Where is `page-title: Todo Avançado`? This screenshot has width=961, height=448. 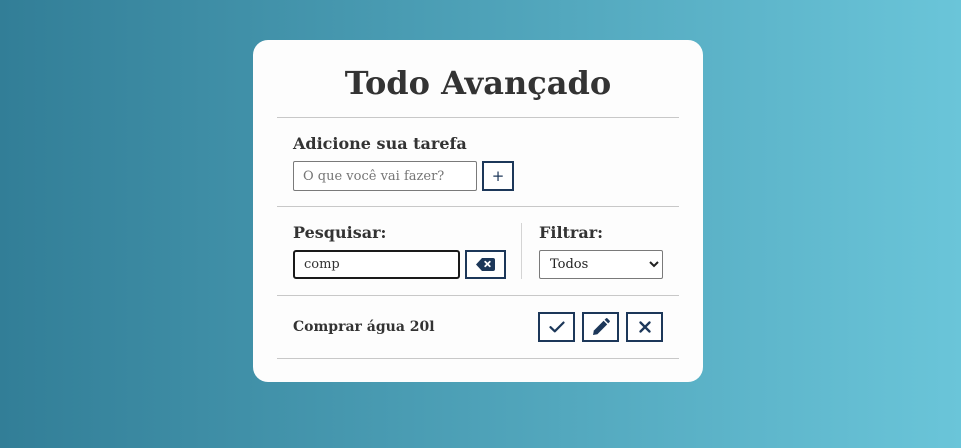
page-title: Todo Avançado is located at coordinates (478, 83).